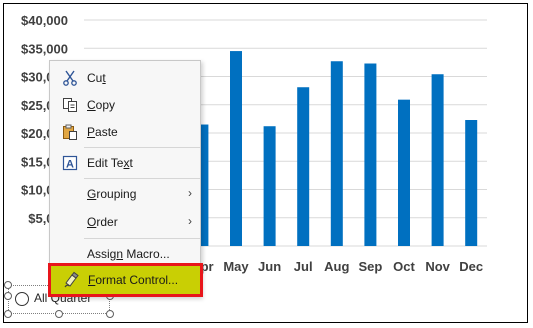 This screenshot has width=533, height=328. Describe the element at coordinates (236, 266) in the screenshot. I see `x-tick-label: May` at that location.